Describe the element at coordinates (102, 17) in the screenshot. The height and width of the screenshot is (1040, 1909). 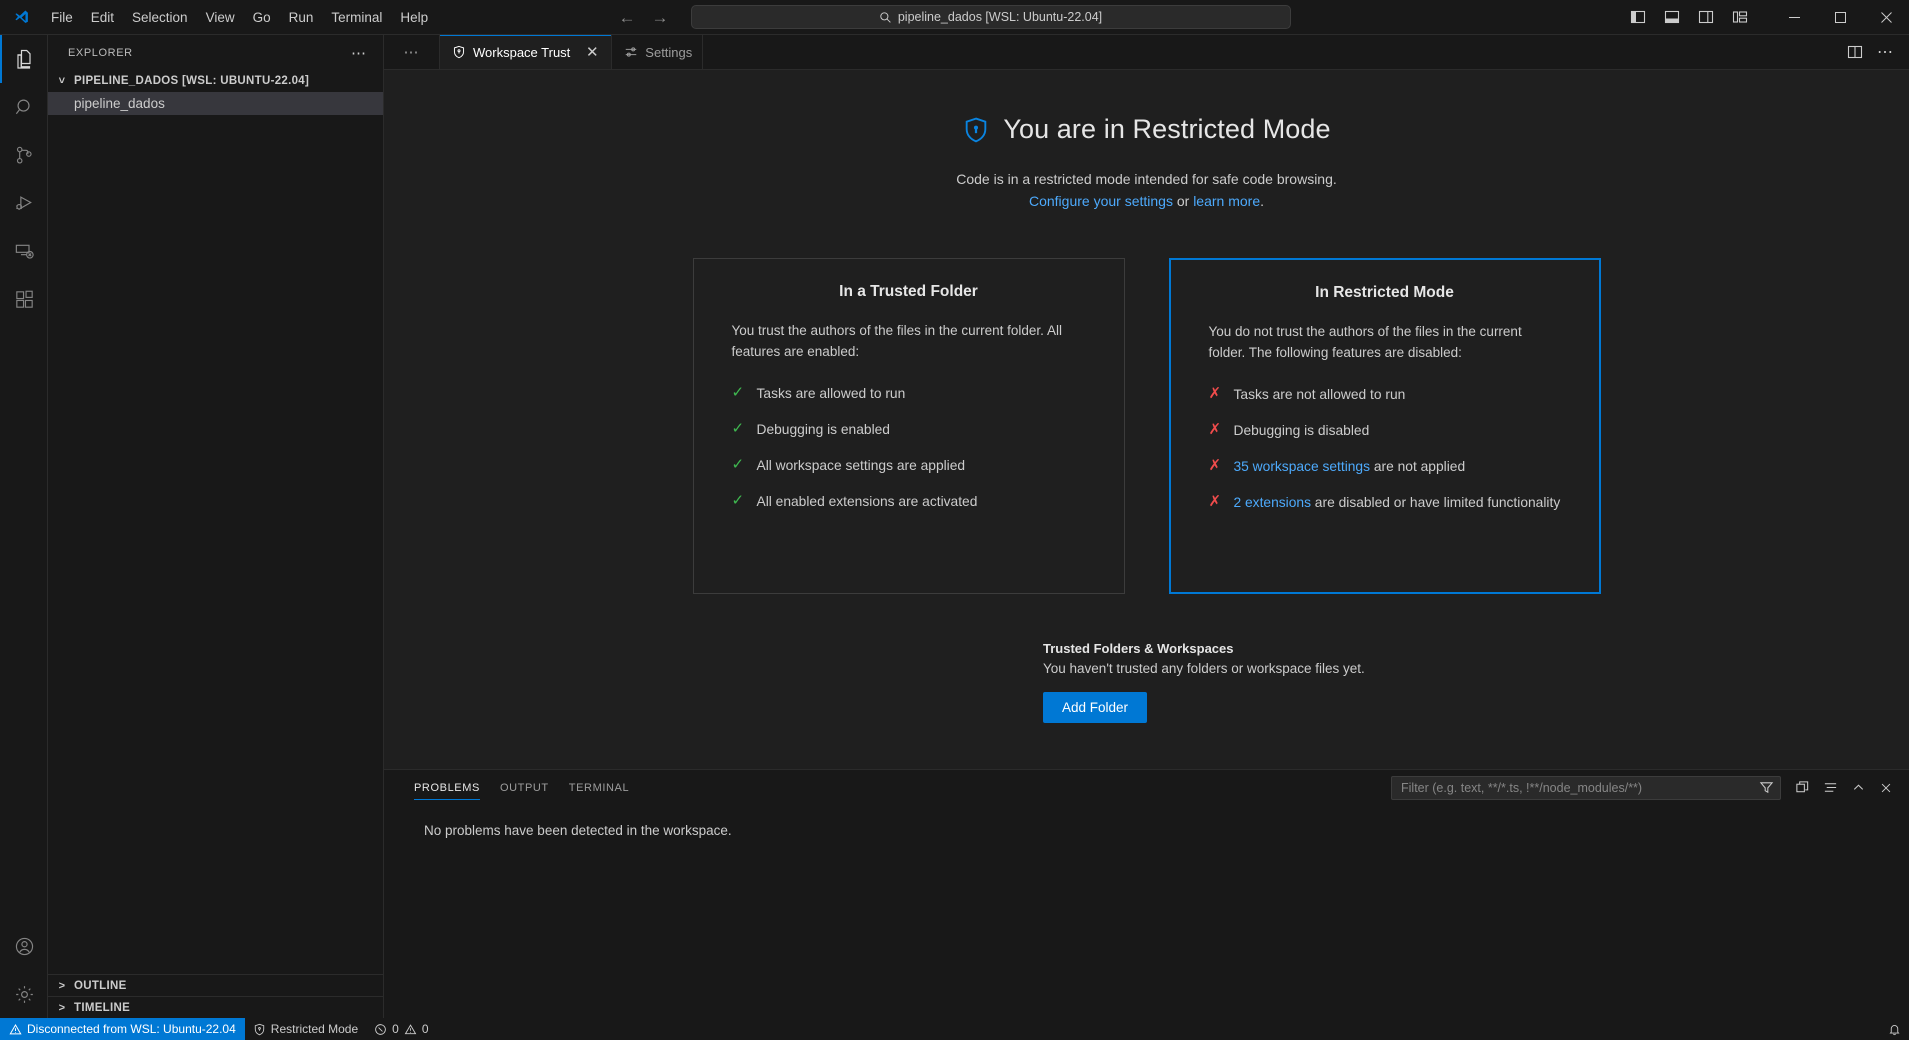
I see `menu-edit: Edit` at that location.